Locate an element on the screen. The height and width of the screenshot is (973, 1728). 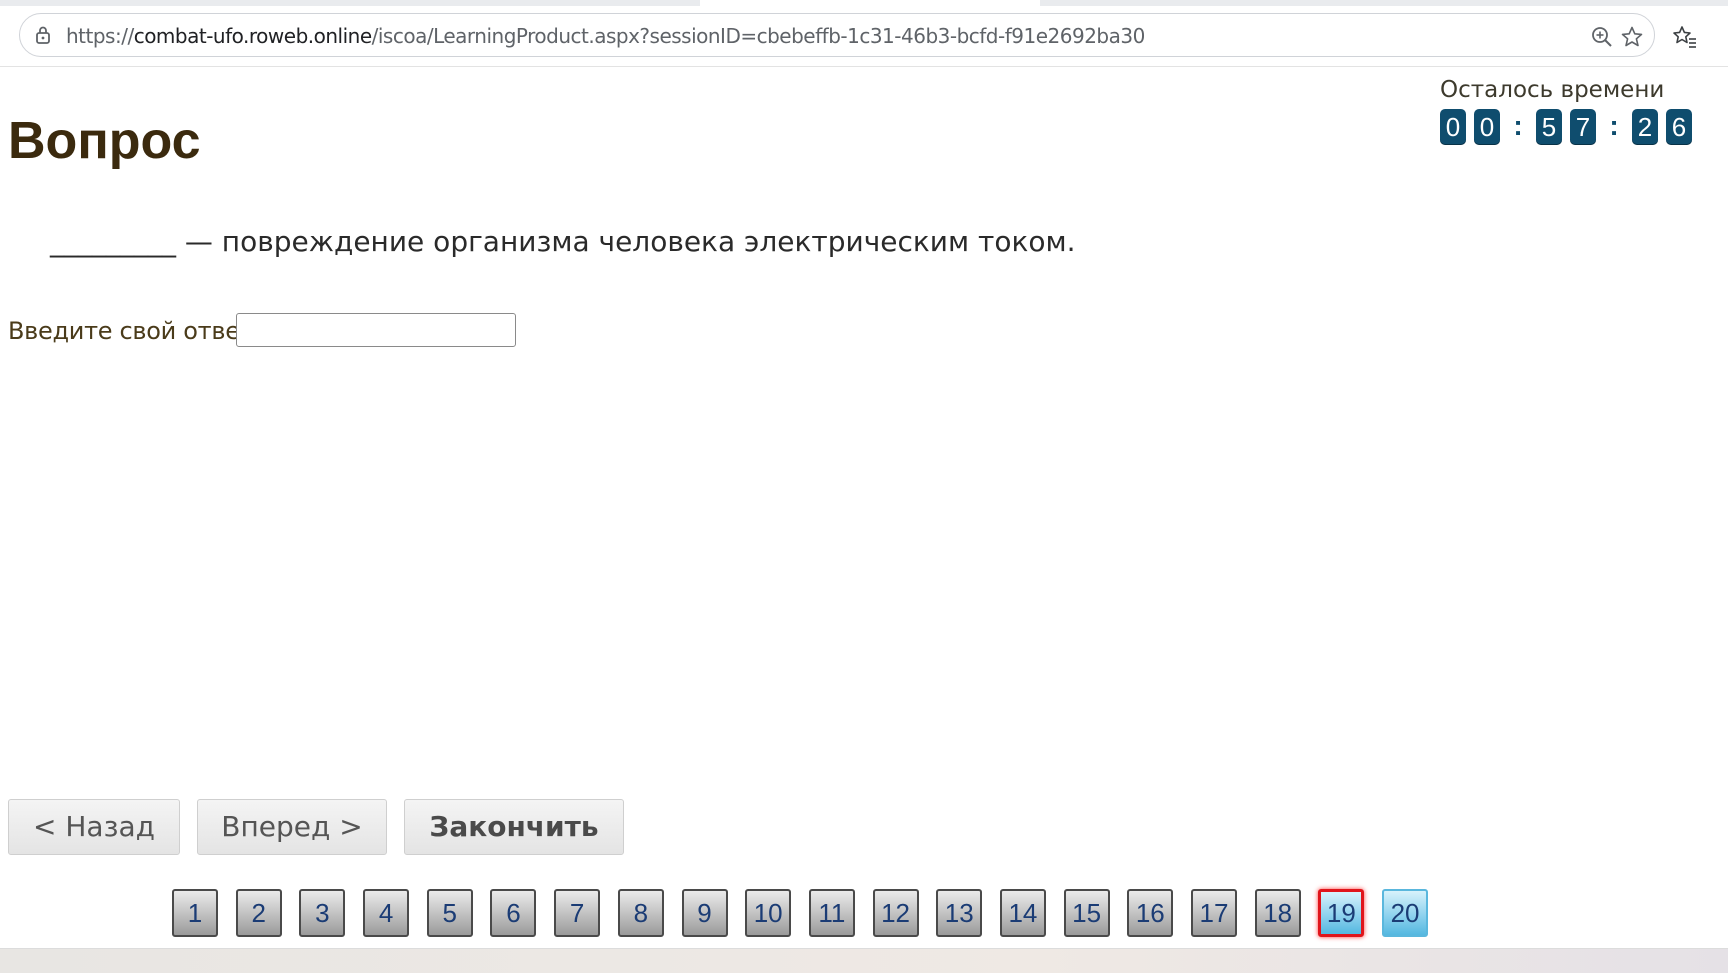
page-button-11: 11 is located at coordinates (831, 913).